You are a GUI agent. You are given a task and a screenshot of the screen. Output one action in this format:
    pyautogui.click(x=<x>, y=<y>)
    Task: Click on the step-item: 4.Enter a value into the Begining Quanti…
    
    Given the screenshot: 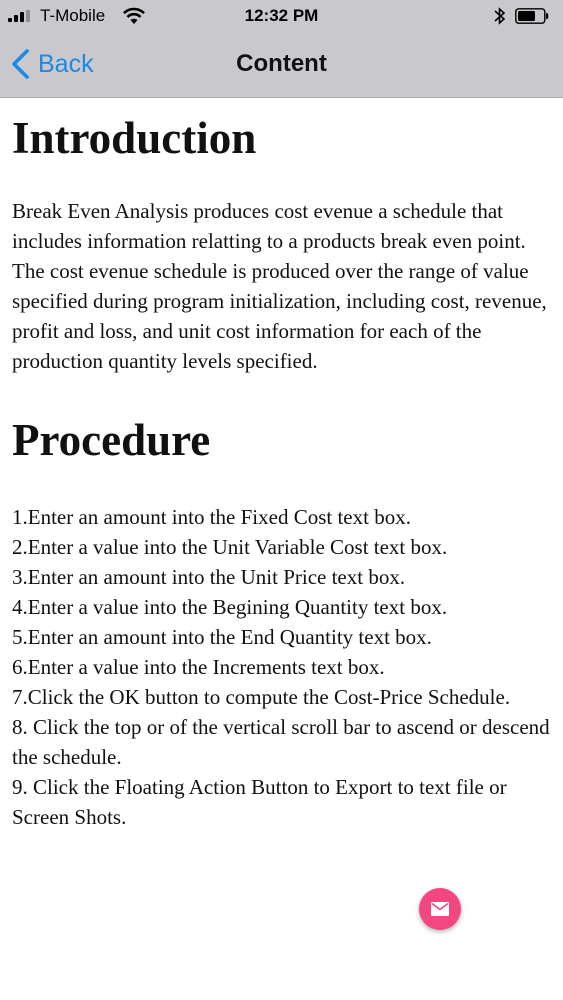 What is the action you would take?
    pyautogui.click(x=230, y=607)
    